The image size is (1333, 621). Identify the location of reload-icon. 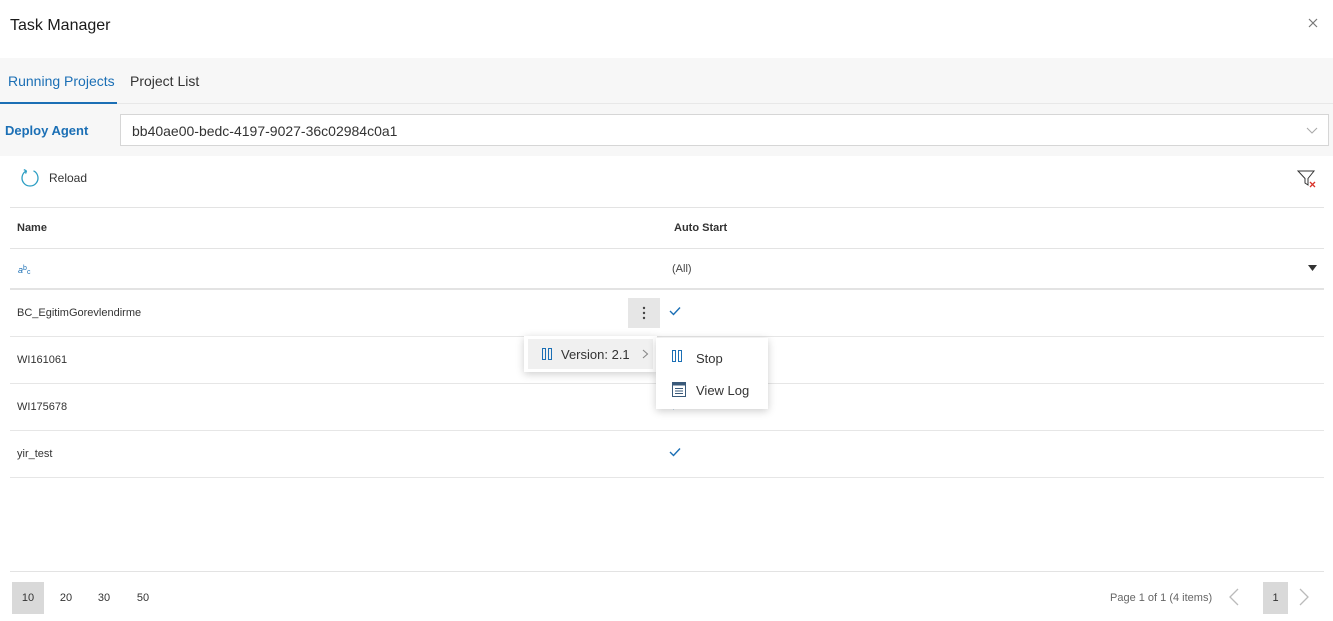
(30, 178).